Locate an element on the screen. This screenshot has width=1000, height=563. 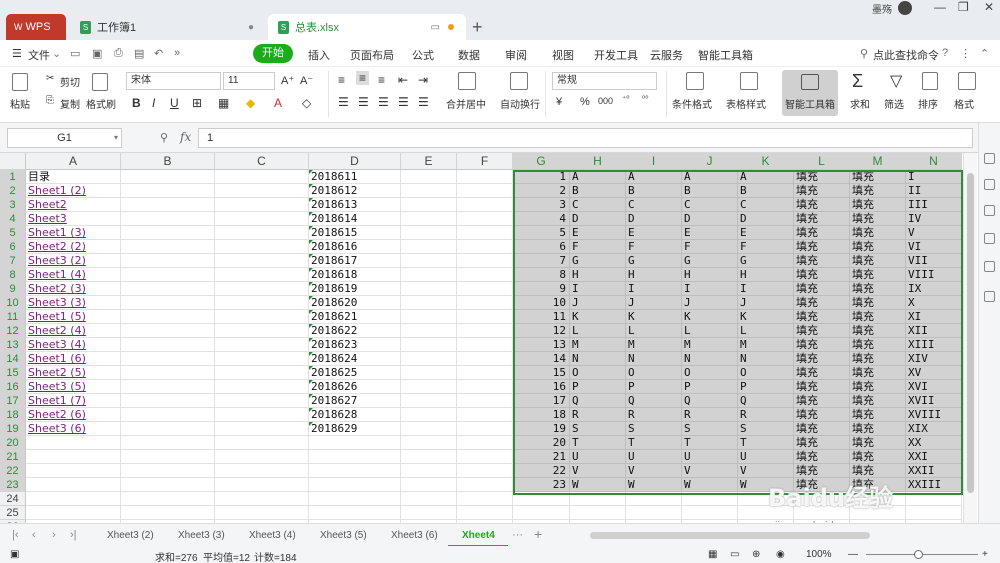
sort-button: 排序 is located at coordinates (928, 103).